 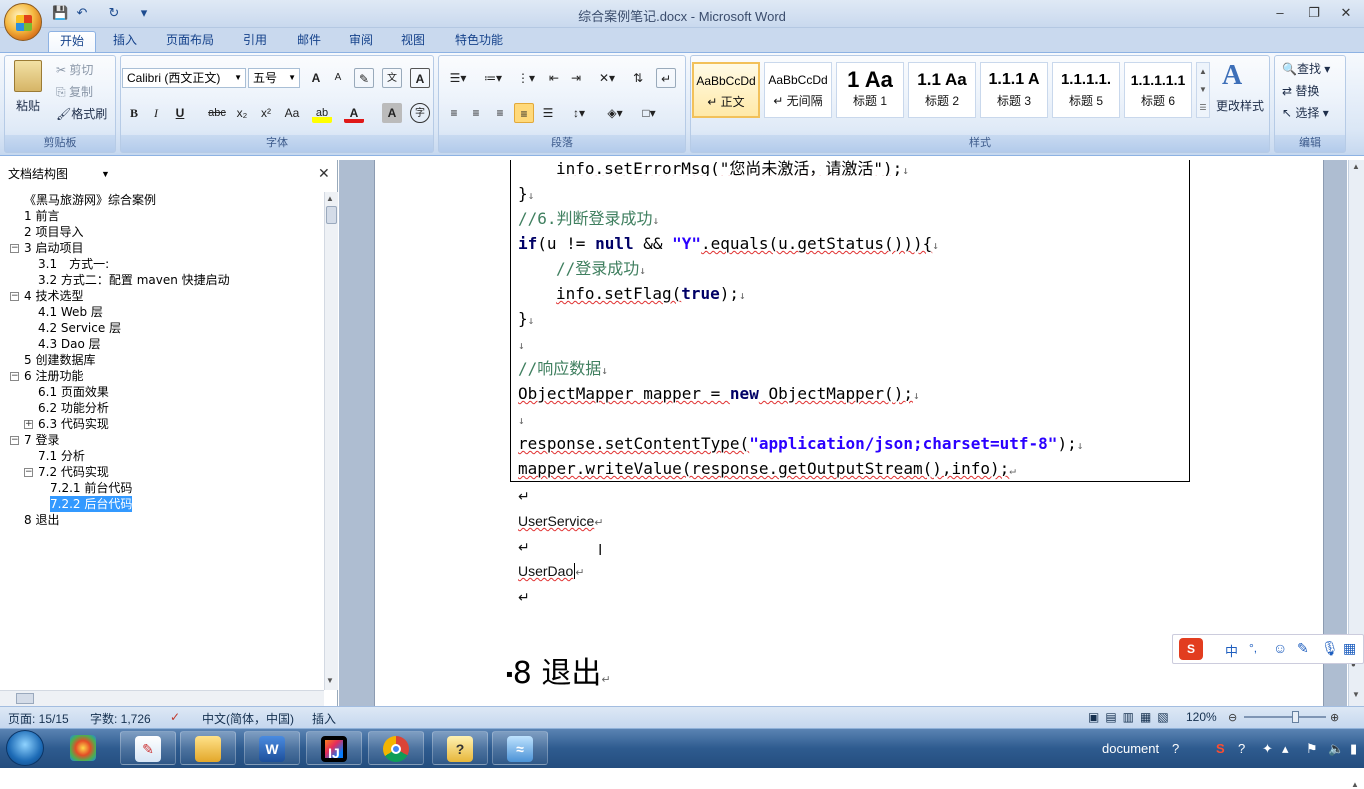 What do you see at coordinates (1285, 717) in the screenshot?
I see `zoom-slider: ⊖ ⊕` at bounding box center [1285, 717].